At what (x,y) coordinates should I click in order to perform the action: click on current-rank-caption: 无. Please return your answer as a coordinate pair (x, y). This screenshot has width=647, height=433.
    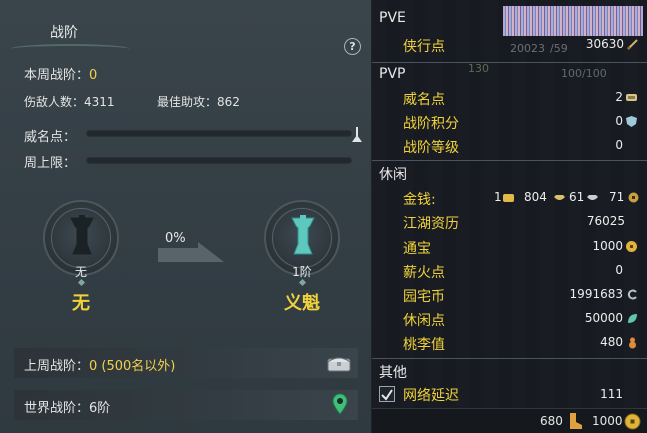
    Looking at the image, I should click on (80, 272).